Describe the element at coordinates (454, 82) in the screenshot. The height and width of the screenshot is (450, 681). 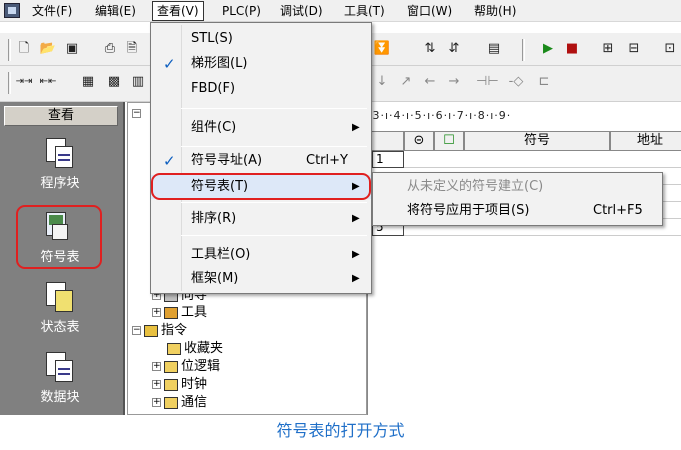
I see `line-right-icon: →` at that location.